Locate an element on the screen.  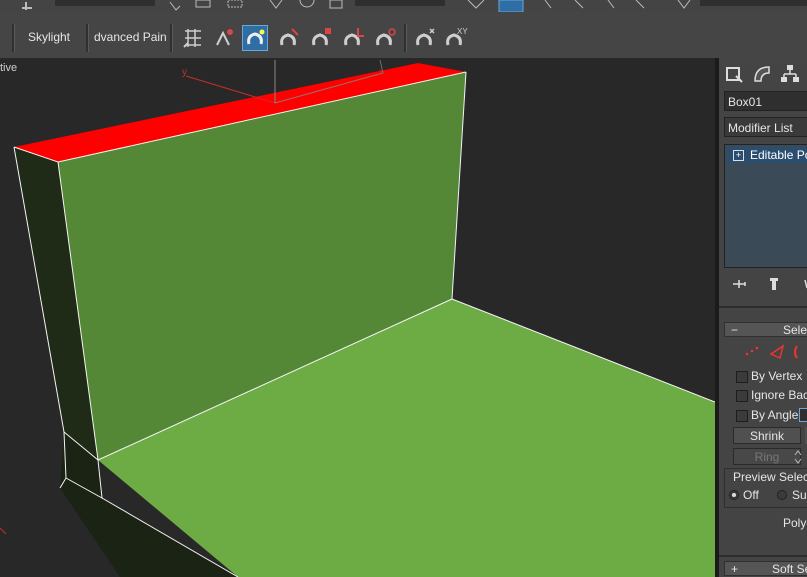
subobject-level-icons is located at coordinates (763, 351).